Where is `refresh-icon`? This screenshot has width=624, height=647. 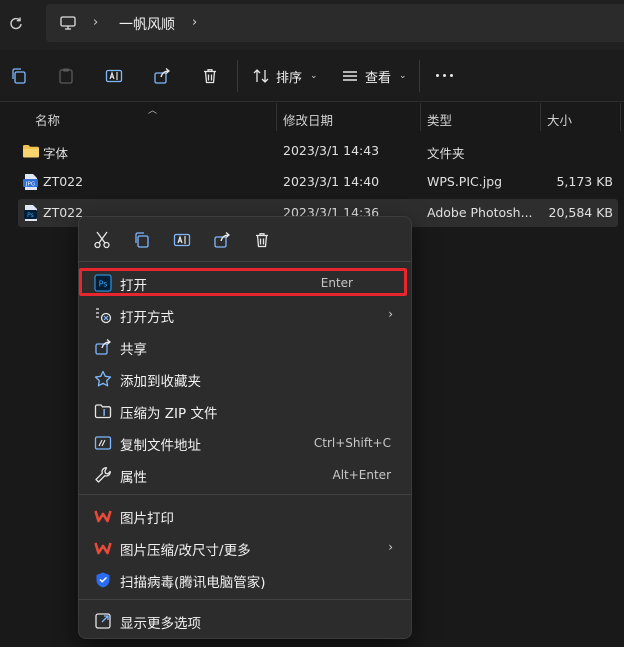 refresh-icon is located at coordinates (16, 24).